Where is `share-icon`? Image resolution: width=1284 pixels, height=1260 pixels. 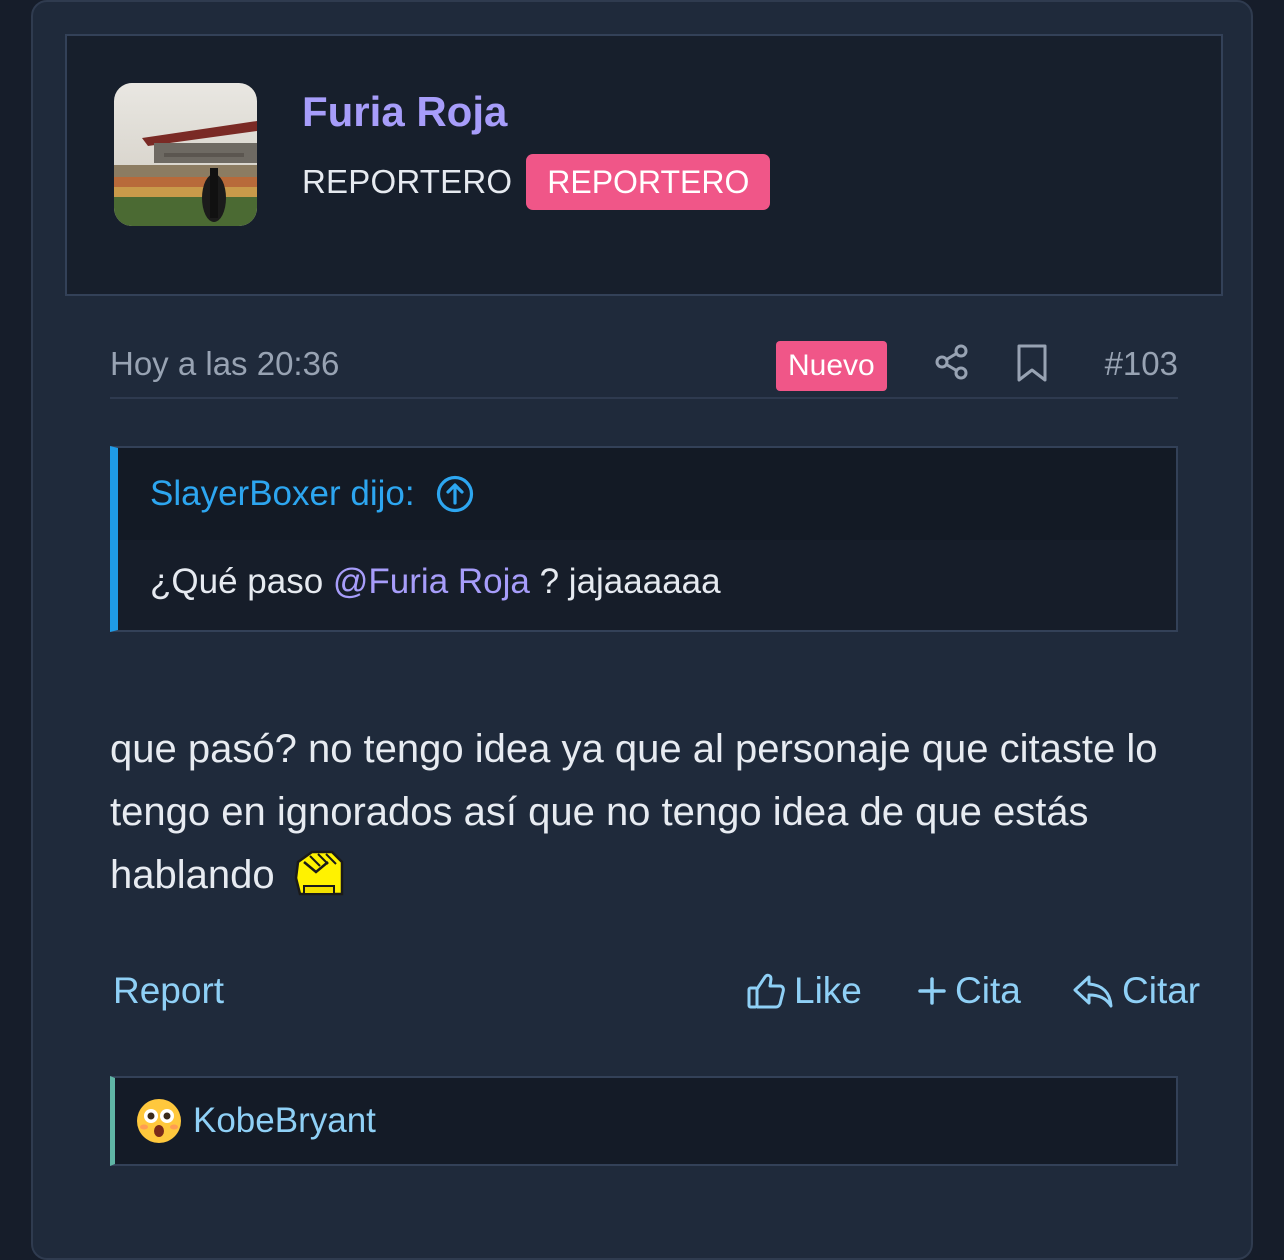
share-icon is located at coordinates (951, 362).